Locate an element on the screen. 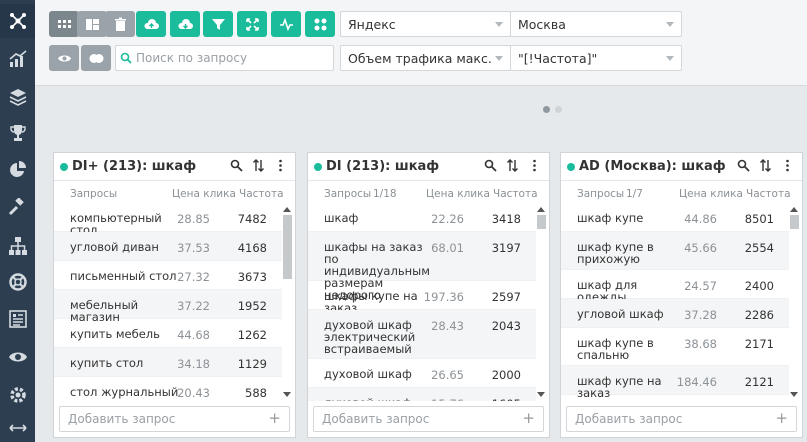 This screenshot has width=807, height=442. gavel-icon is located at coordinates (17, 208).